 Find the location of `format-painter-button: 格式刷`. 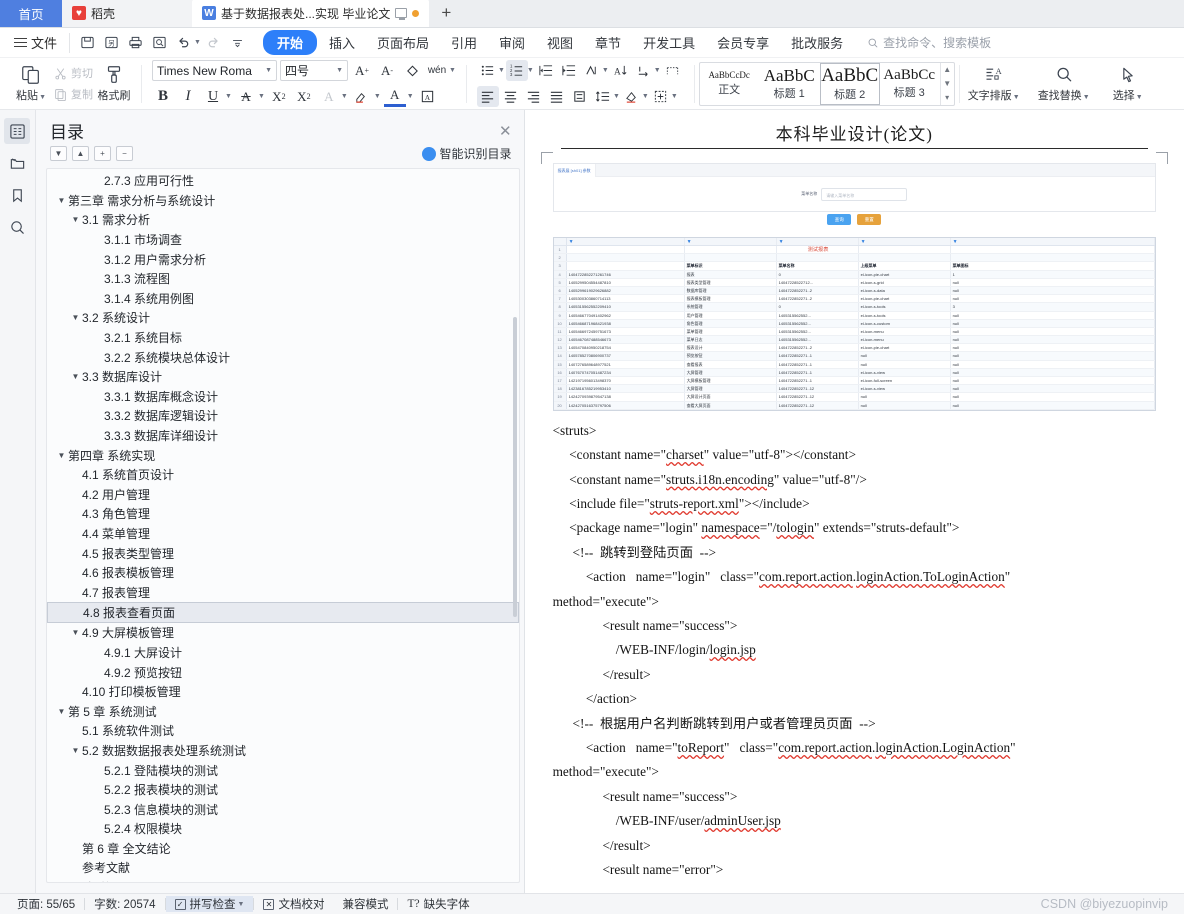

format-painter-button: 格式刷 is located at coordinates (114, 83).